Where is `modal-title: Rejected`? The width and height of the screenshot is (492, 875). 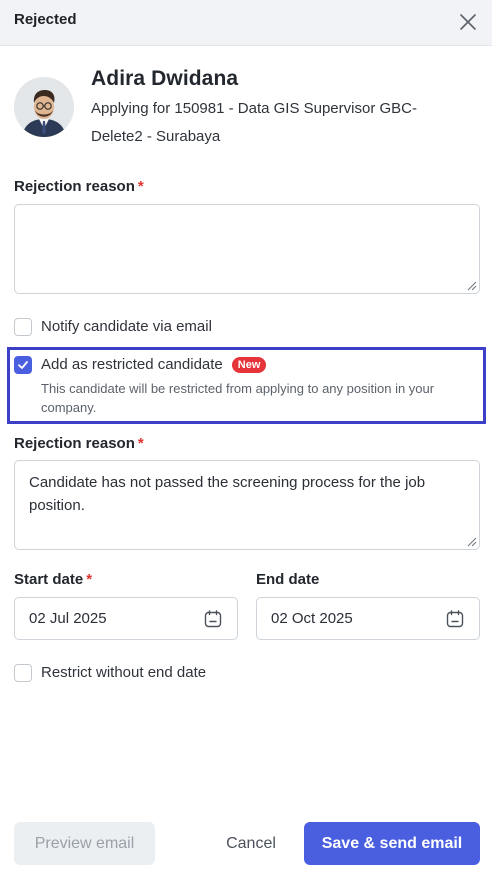 modal-title: Rejected is located at coordinates (45, 19).